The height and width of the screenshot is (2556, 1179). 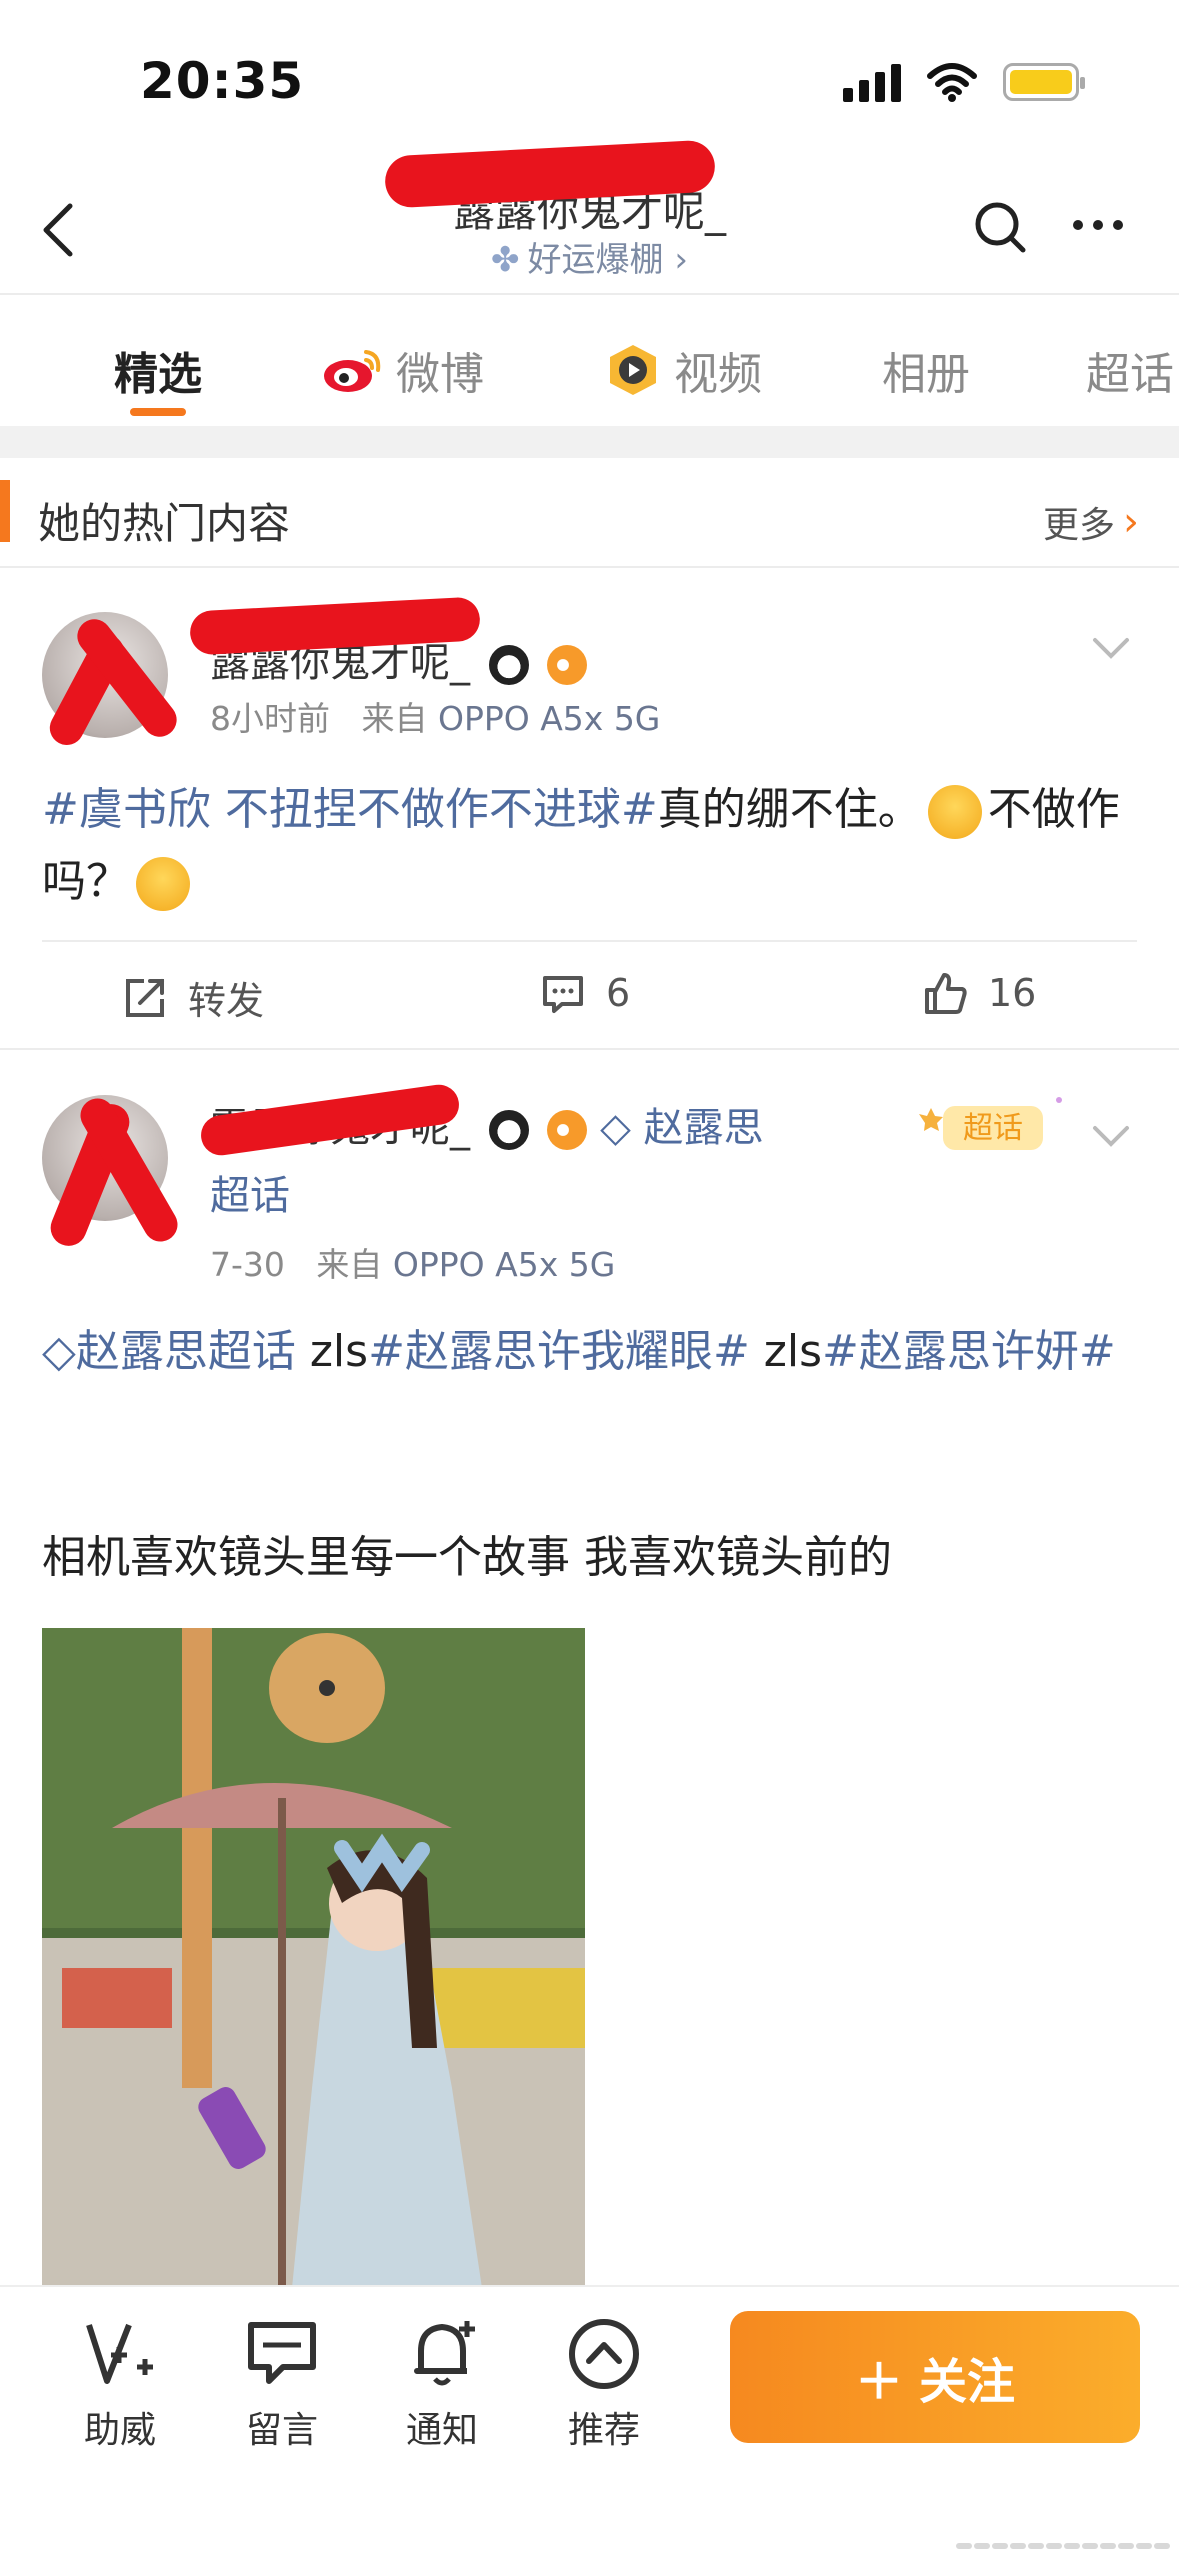 I want to click on wifi-icon, so click(x=952, y=82).